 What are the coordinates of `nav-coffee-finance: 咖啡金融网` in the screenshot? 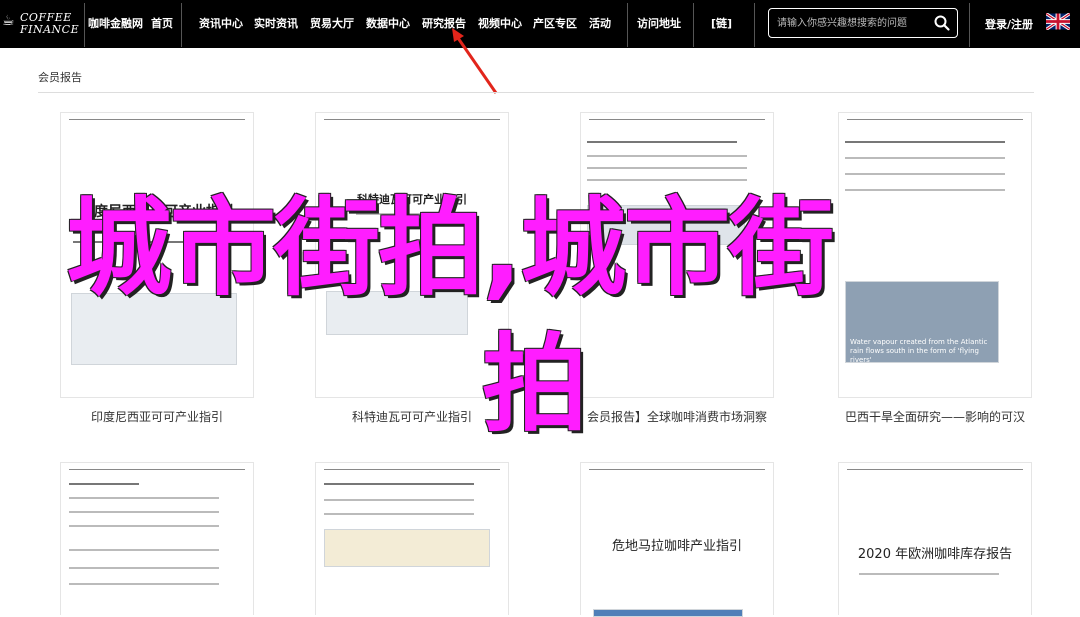 It's located at (115, 25).